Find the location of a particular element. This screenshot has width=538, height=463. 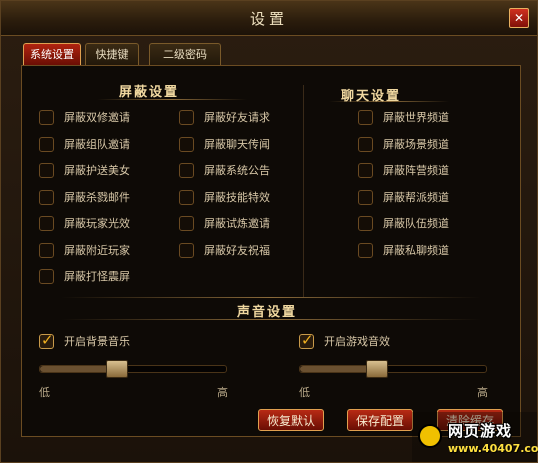

chat-channel-option: 屏蔽私聊频道 is located at coordinates (428, 252).